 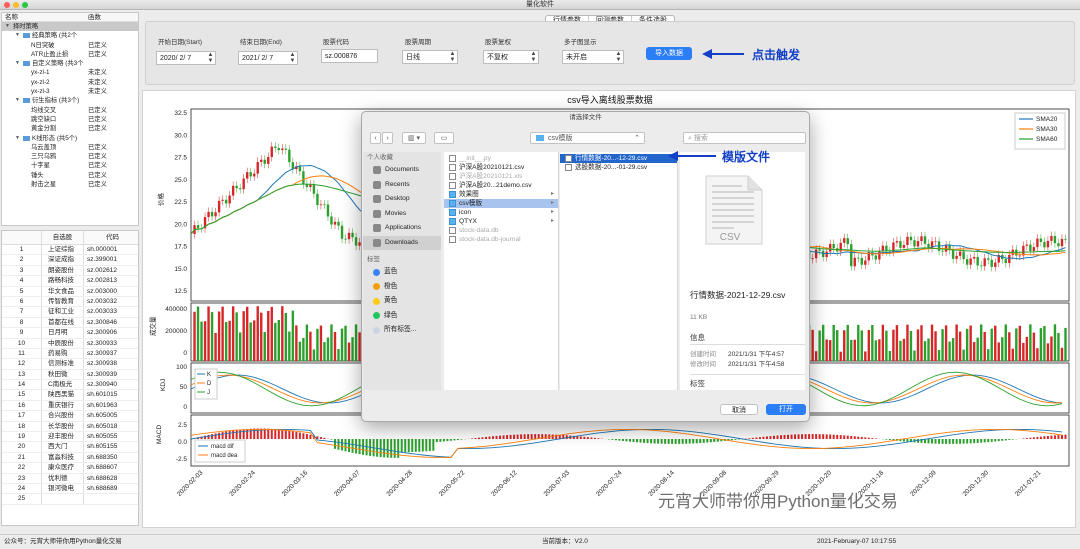 I want to click on strategy-tree-item: 十字星已定义, so click(x=70, y=165).